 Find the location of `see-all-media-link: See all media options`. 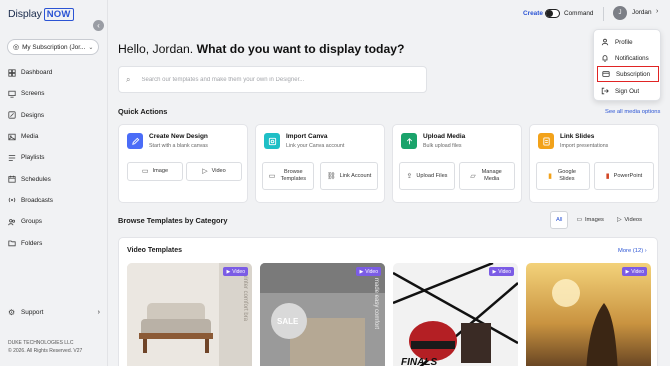

see-all-media-link: See all media options is located at coordinates (632, 112).